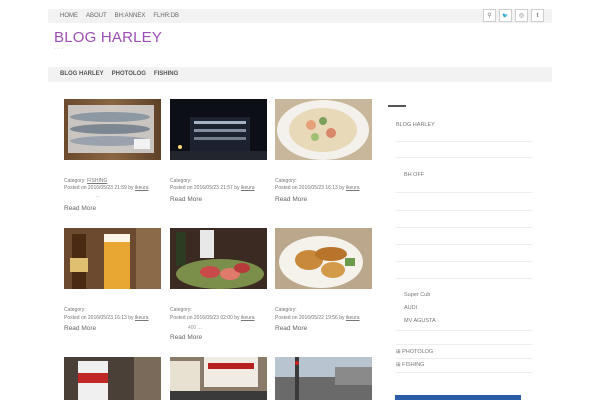 The height and width of the screenshot is (400, 600). I want to click on topnav-home: HOME, so click(69, 16).